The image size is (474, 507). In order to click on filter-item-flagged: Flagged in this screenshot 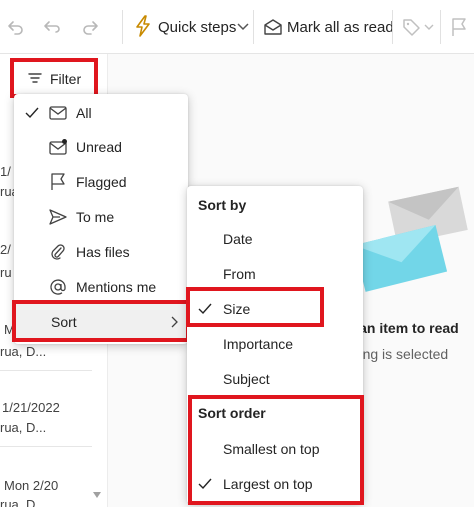, I will do `click(101, 181)`.